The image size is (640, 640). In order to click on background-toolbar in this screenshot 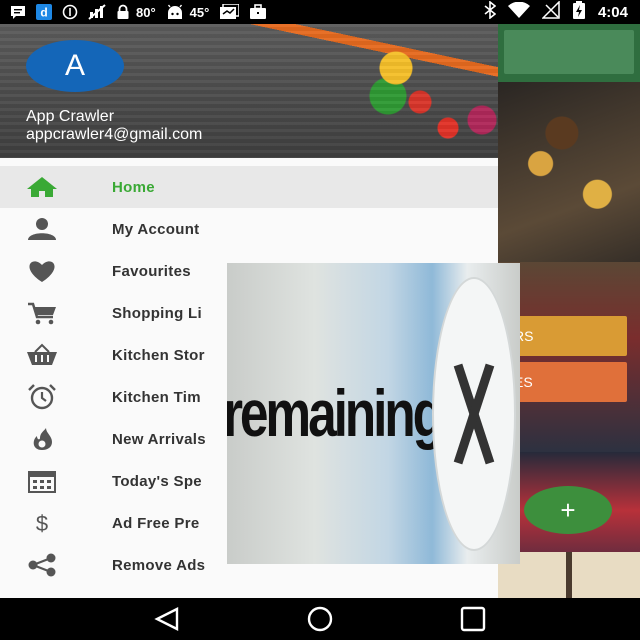, I will do `click(569, 53)`.